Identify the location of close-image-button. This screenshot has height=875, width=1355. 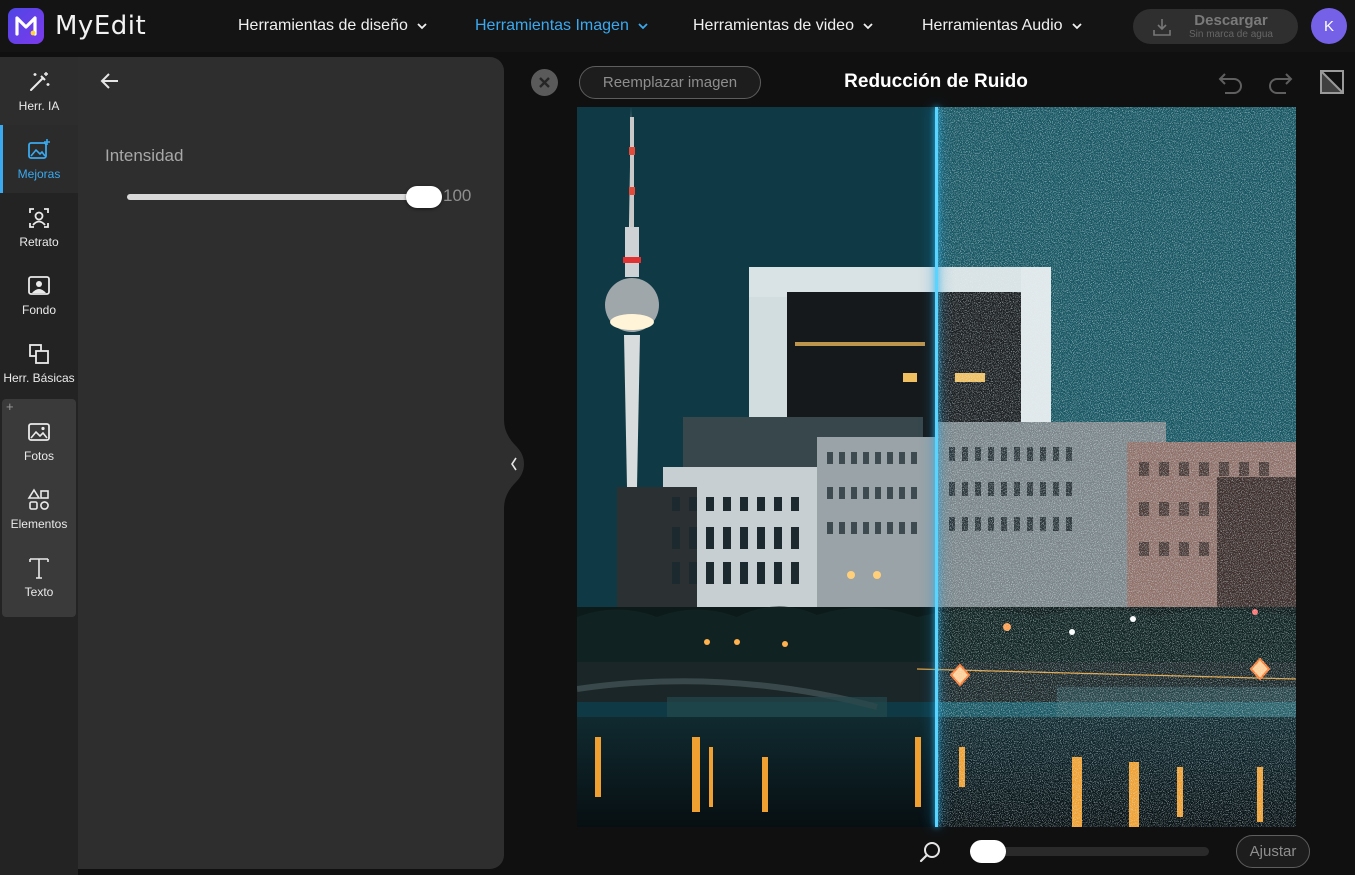
(544, 82).